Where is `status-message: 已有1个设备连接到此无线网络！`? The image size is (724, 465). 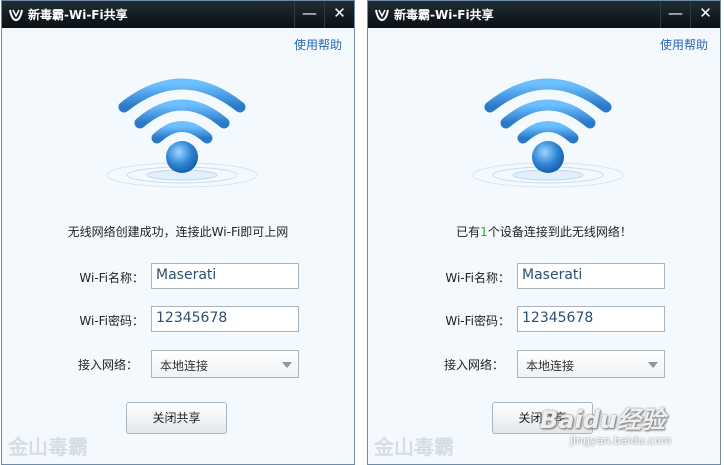 status-message: 已有1个设备连接到此无线网络！ is located at coordinates (544, 231).